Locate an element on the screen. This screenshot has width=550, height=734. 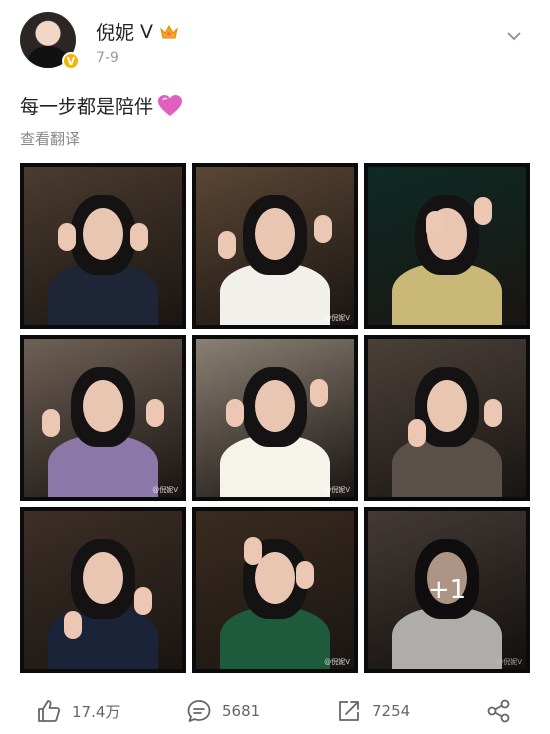
repost-icon is located at coordinates (349, 711).